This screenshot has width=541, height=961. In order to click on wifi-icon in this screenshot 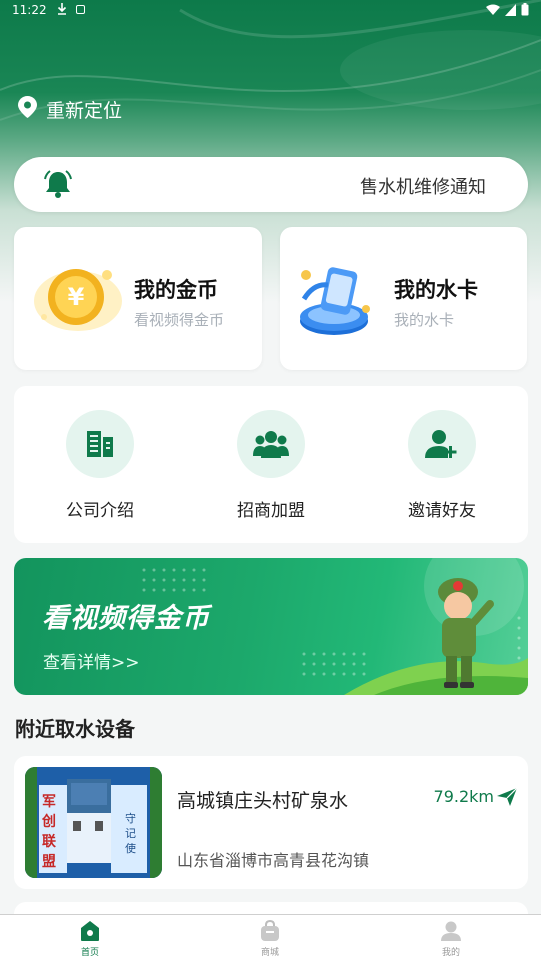, I will do `click(493, 9)`.